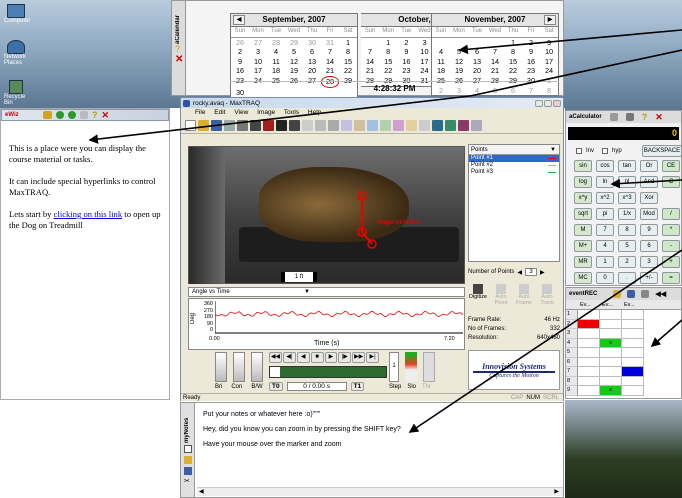  Describe the element at coordinates (279, 119) in the screenshot. I see `arrow-to-wiz` at that location.